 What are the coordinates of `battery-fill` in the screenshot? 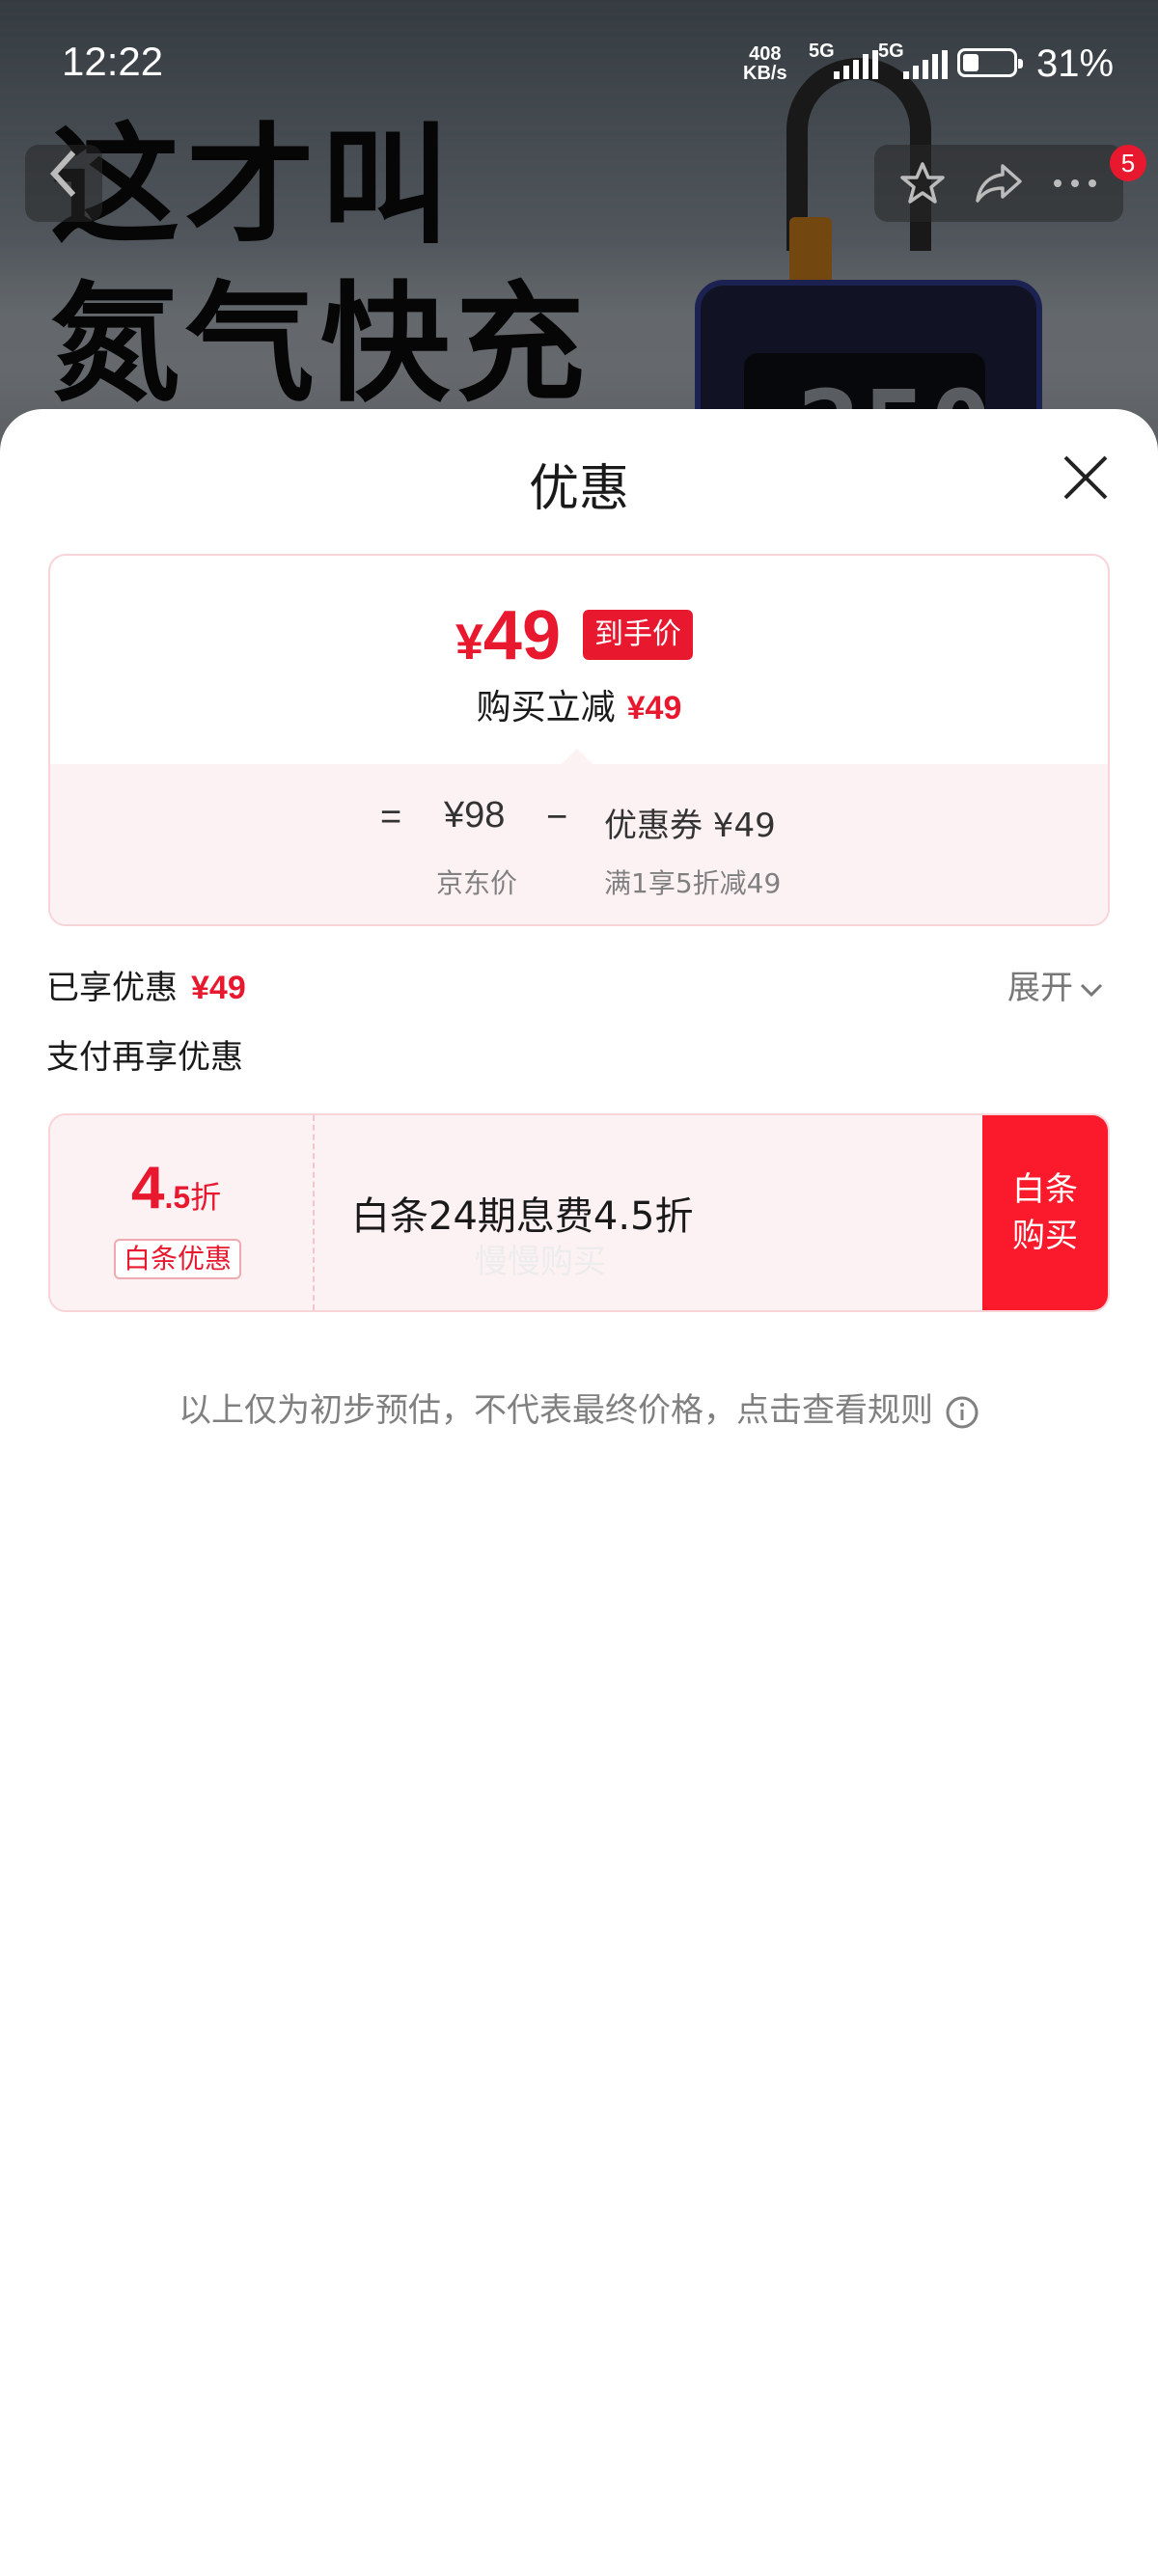 It's located at (971, 63).